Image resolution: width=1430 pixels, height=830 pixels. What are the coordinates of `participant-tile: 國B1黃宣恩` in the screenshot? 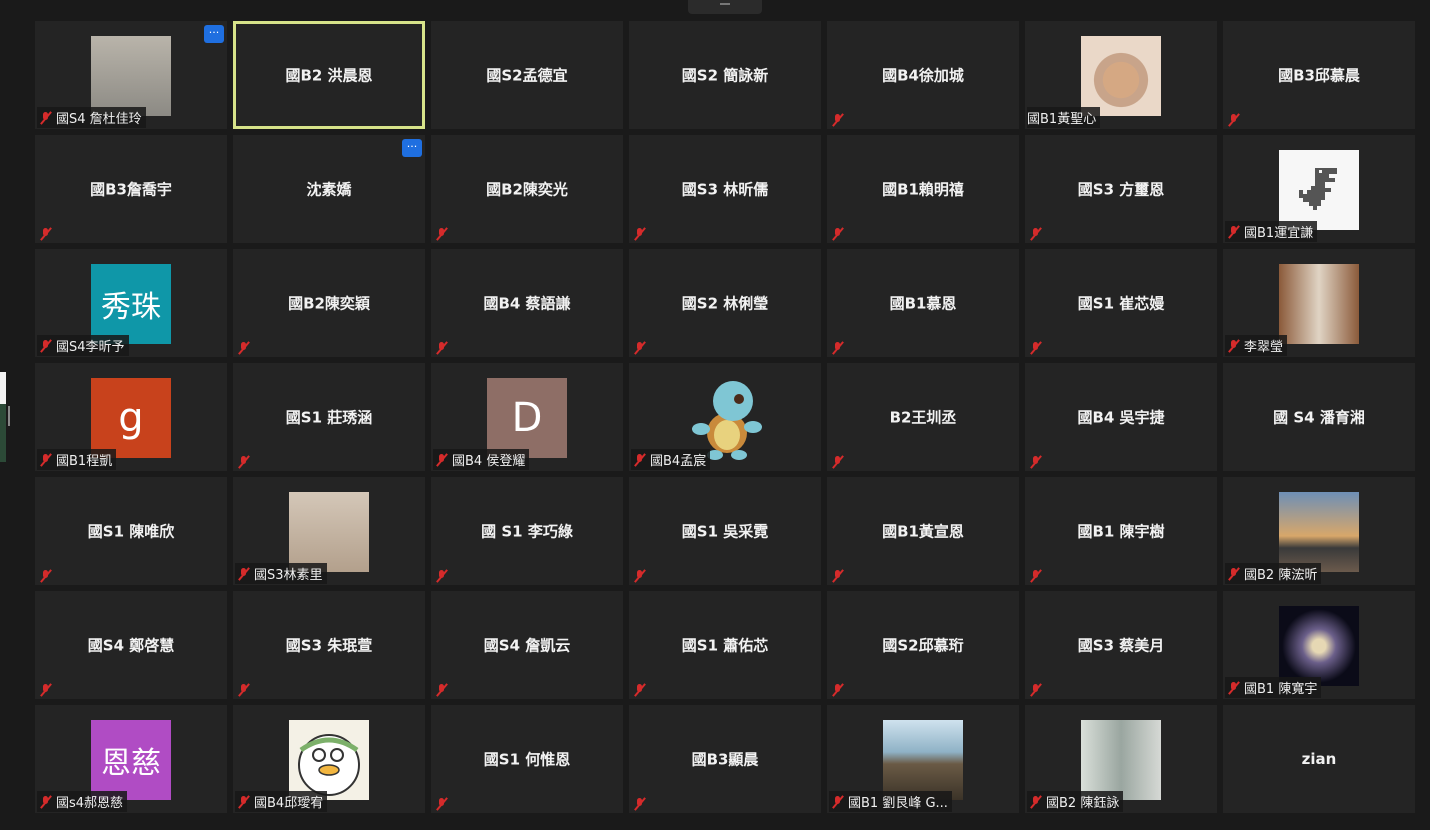 It's located at (923, 531).